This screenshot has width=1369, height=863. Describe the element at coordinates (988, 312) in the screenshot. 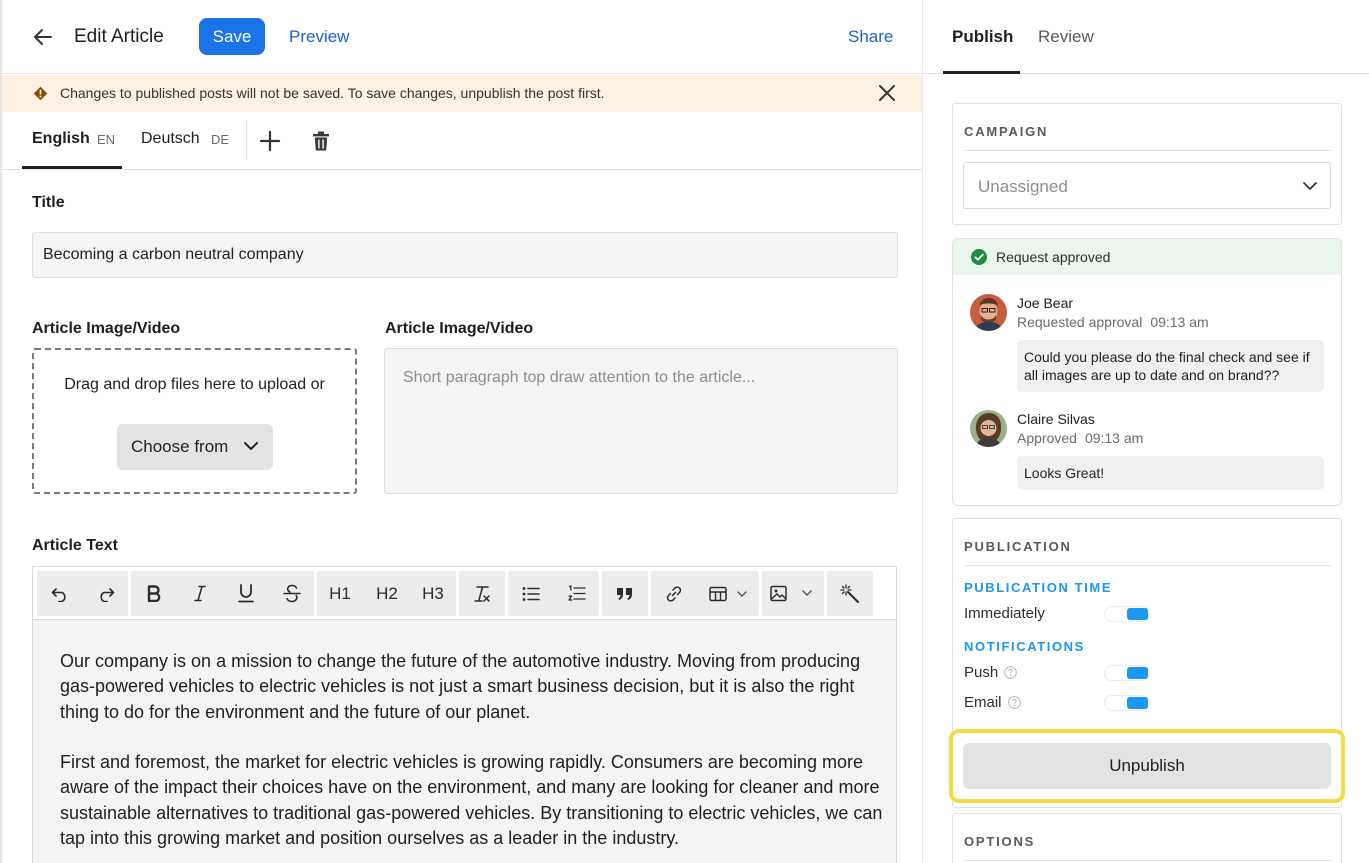

I see `avatar-joe-bear` at that location.